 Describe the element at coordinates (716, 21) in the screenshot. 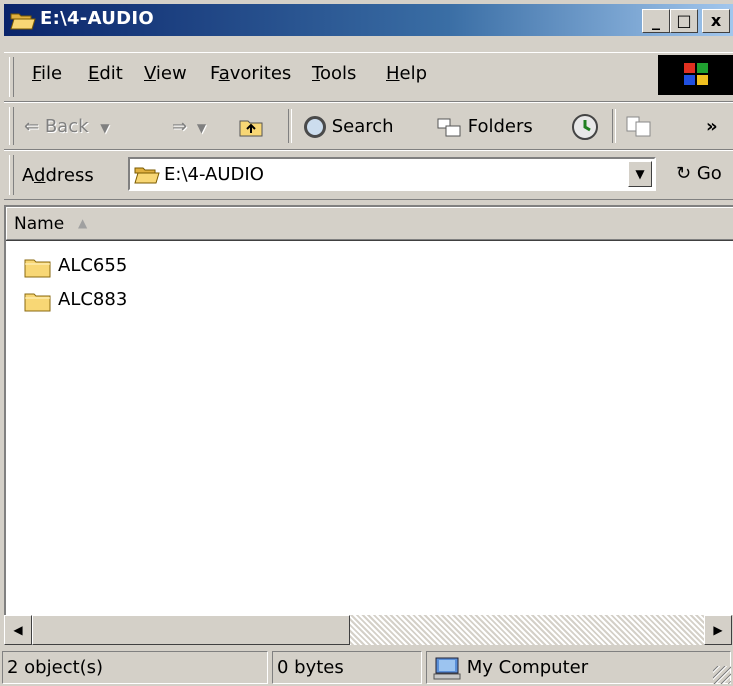

I see `close-button: x` at that location.